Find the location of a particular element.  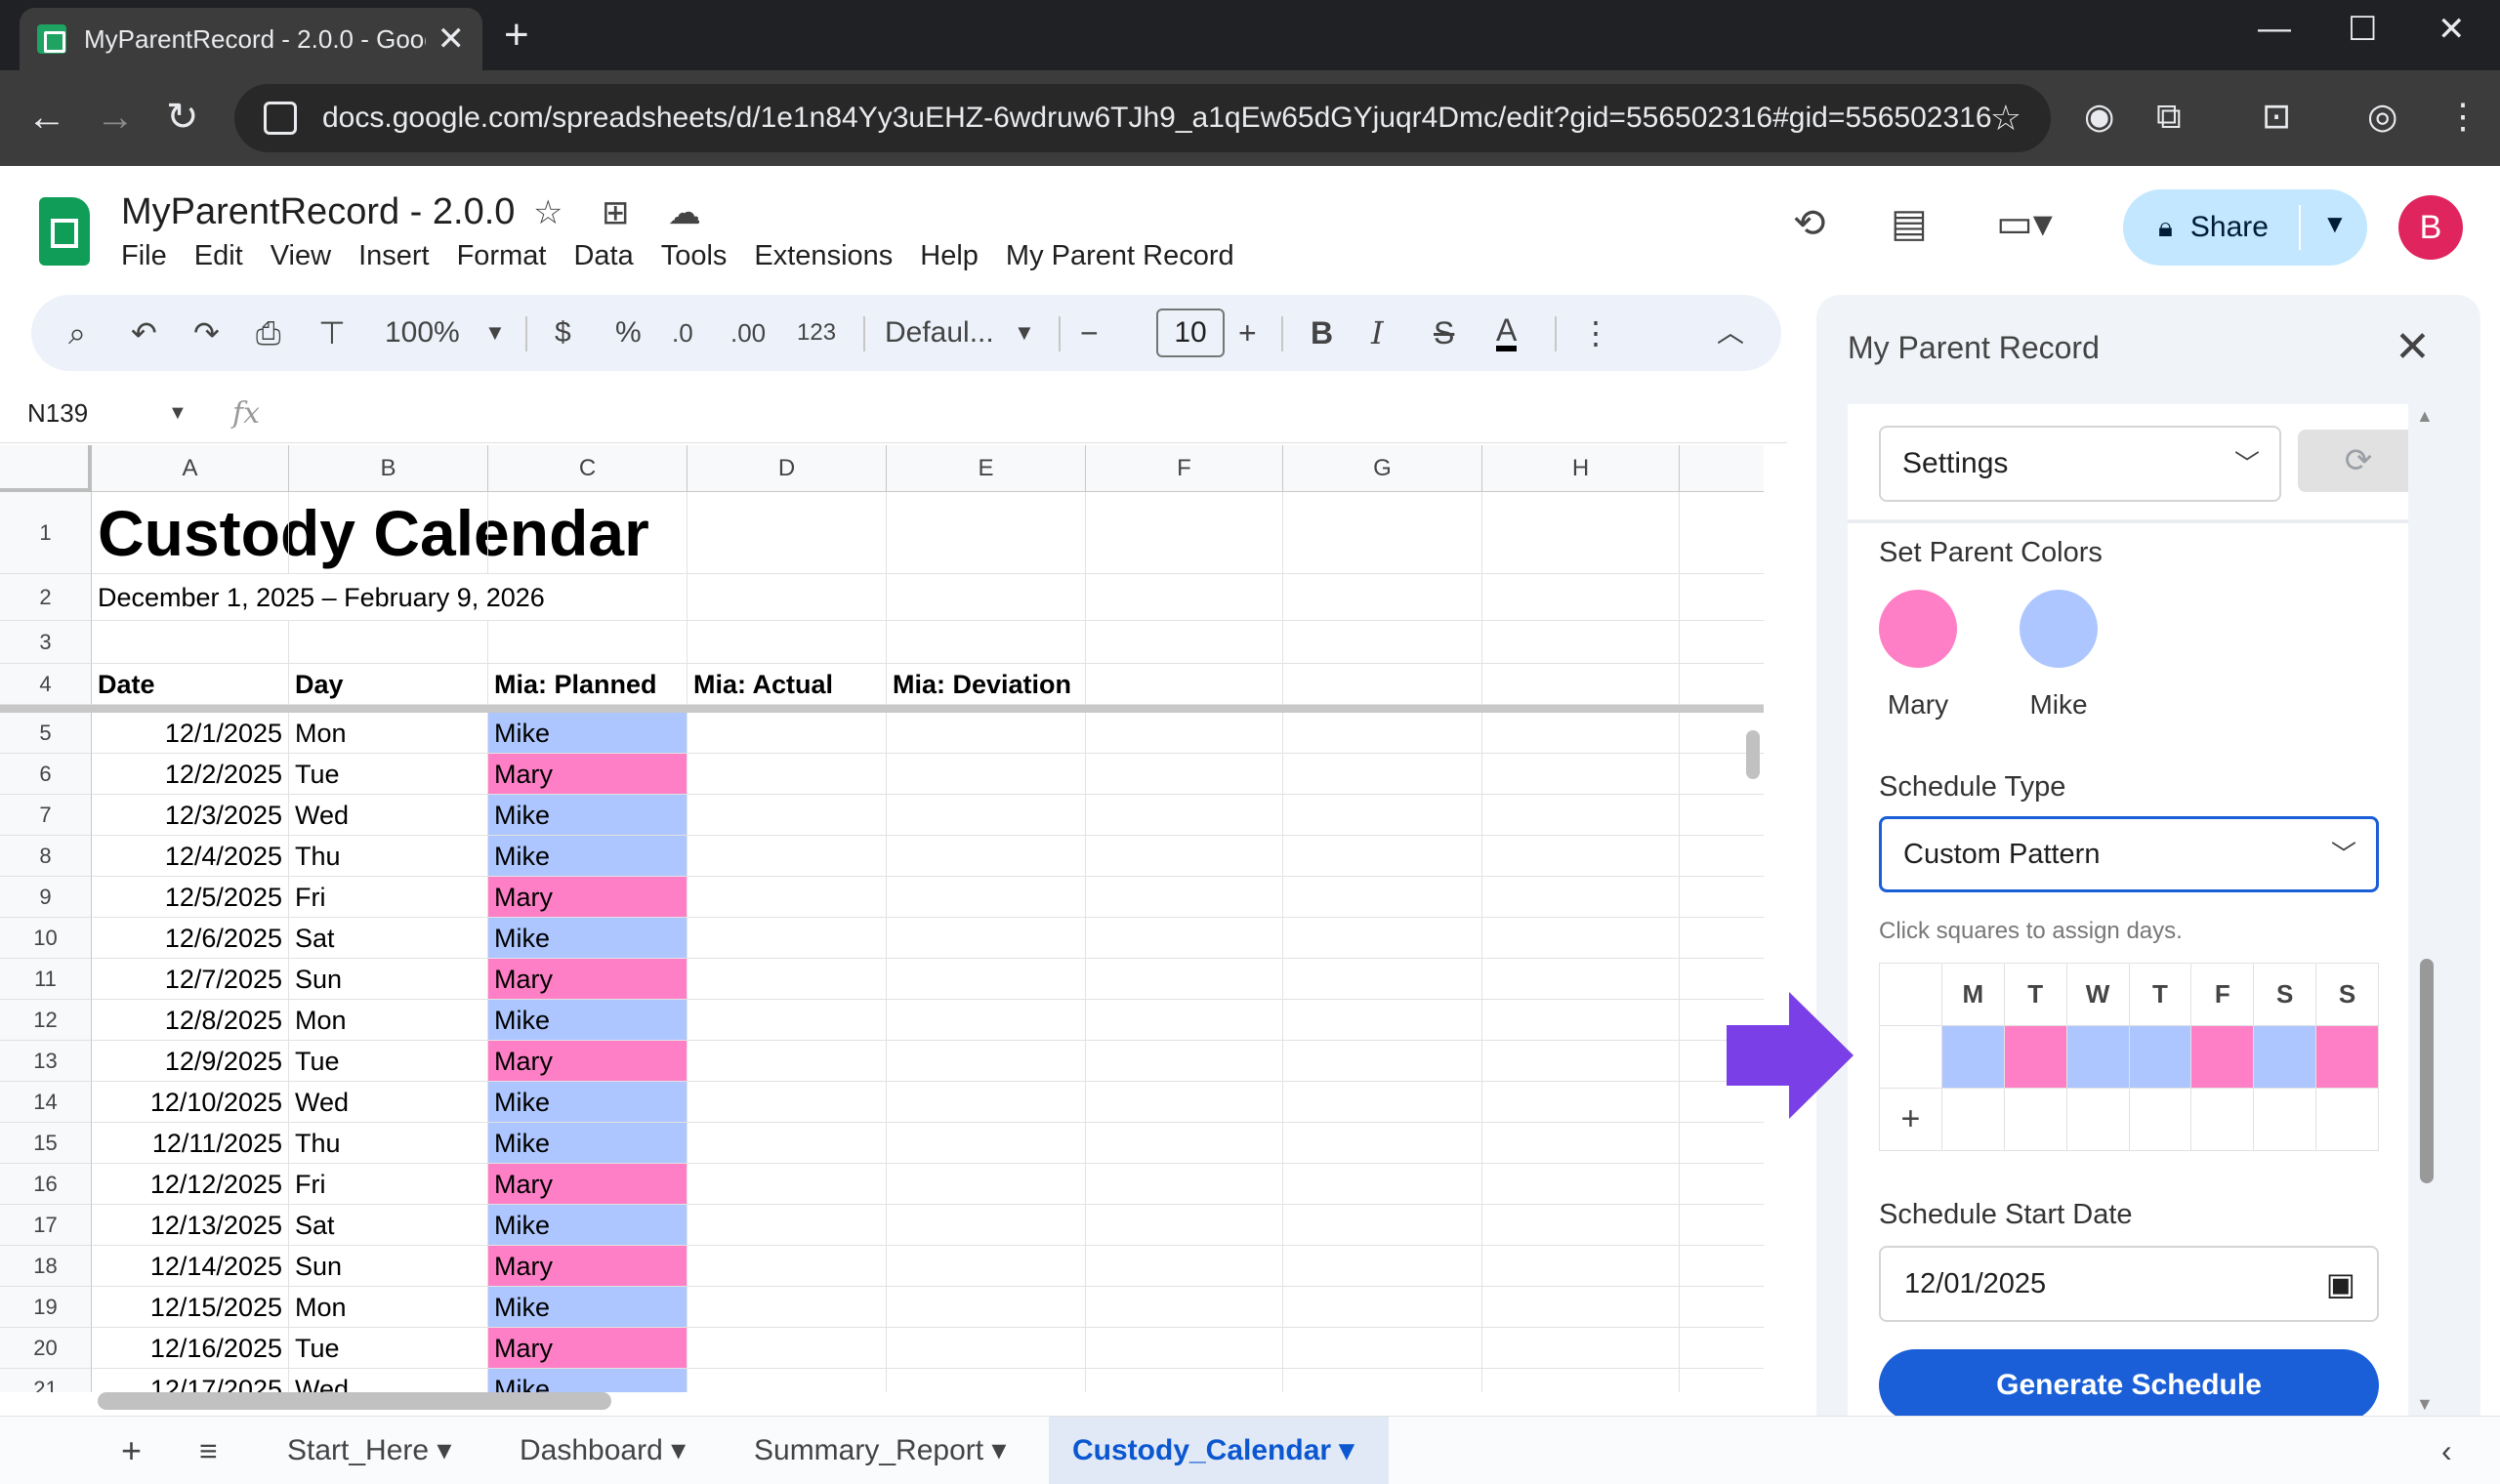

date-cell: 12/7/2025 is located at coordinates (190, 980).